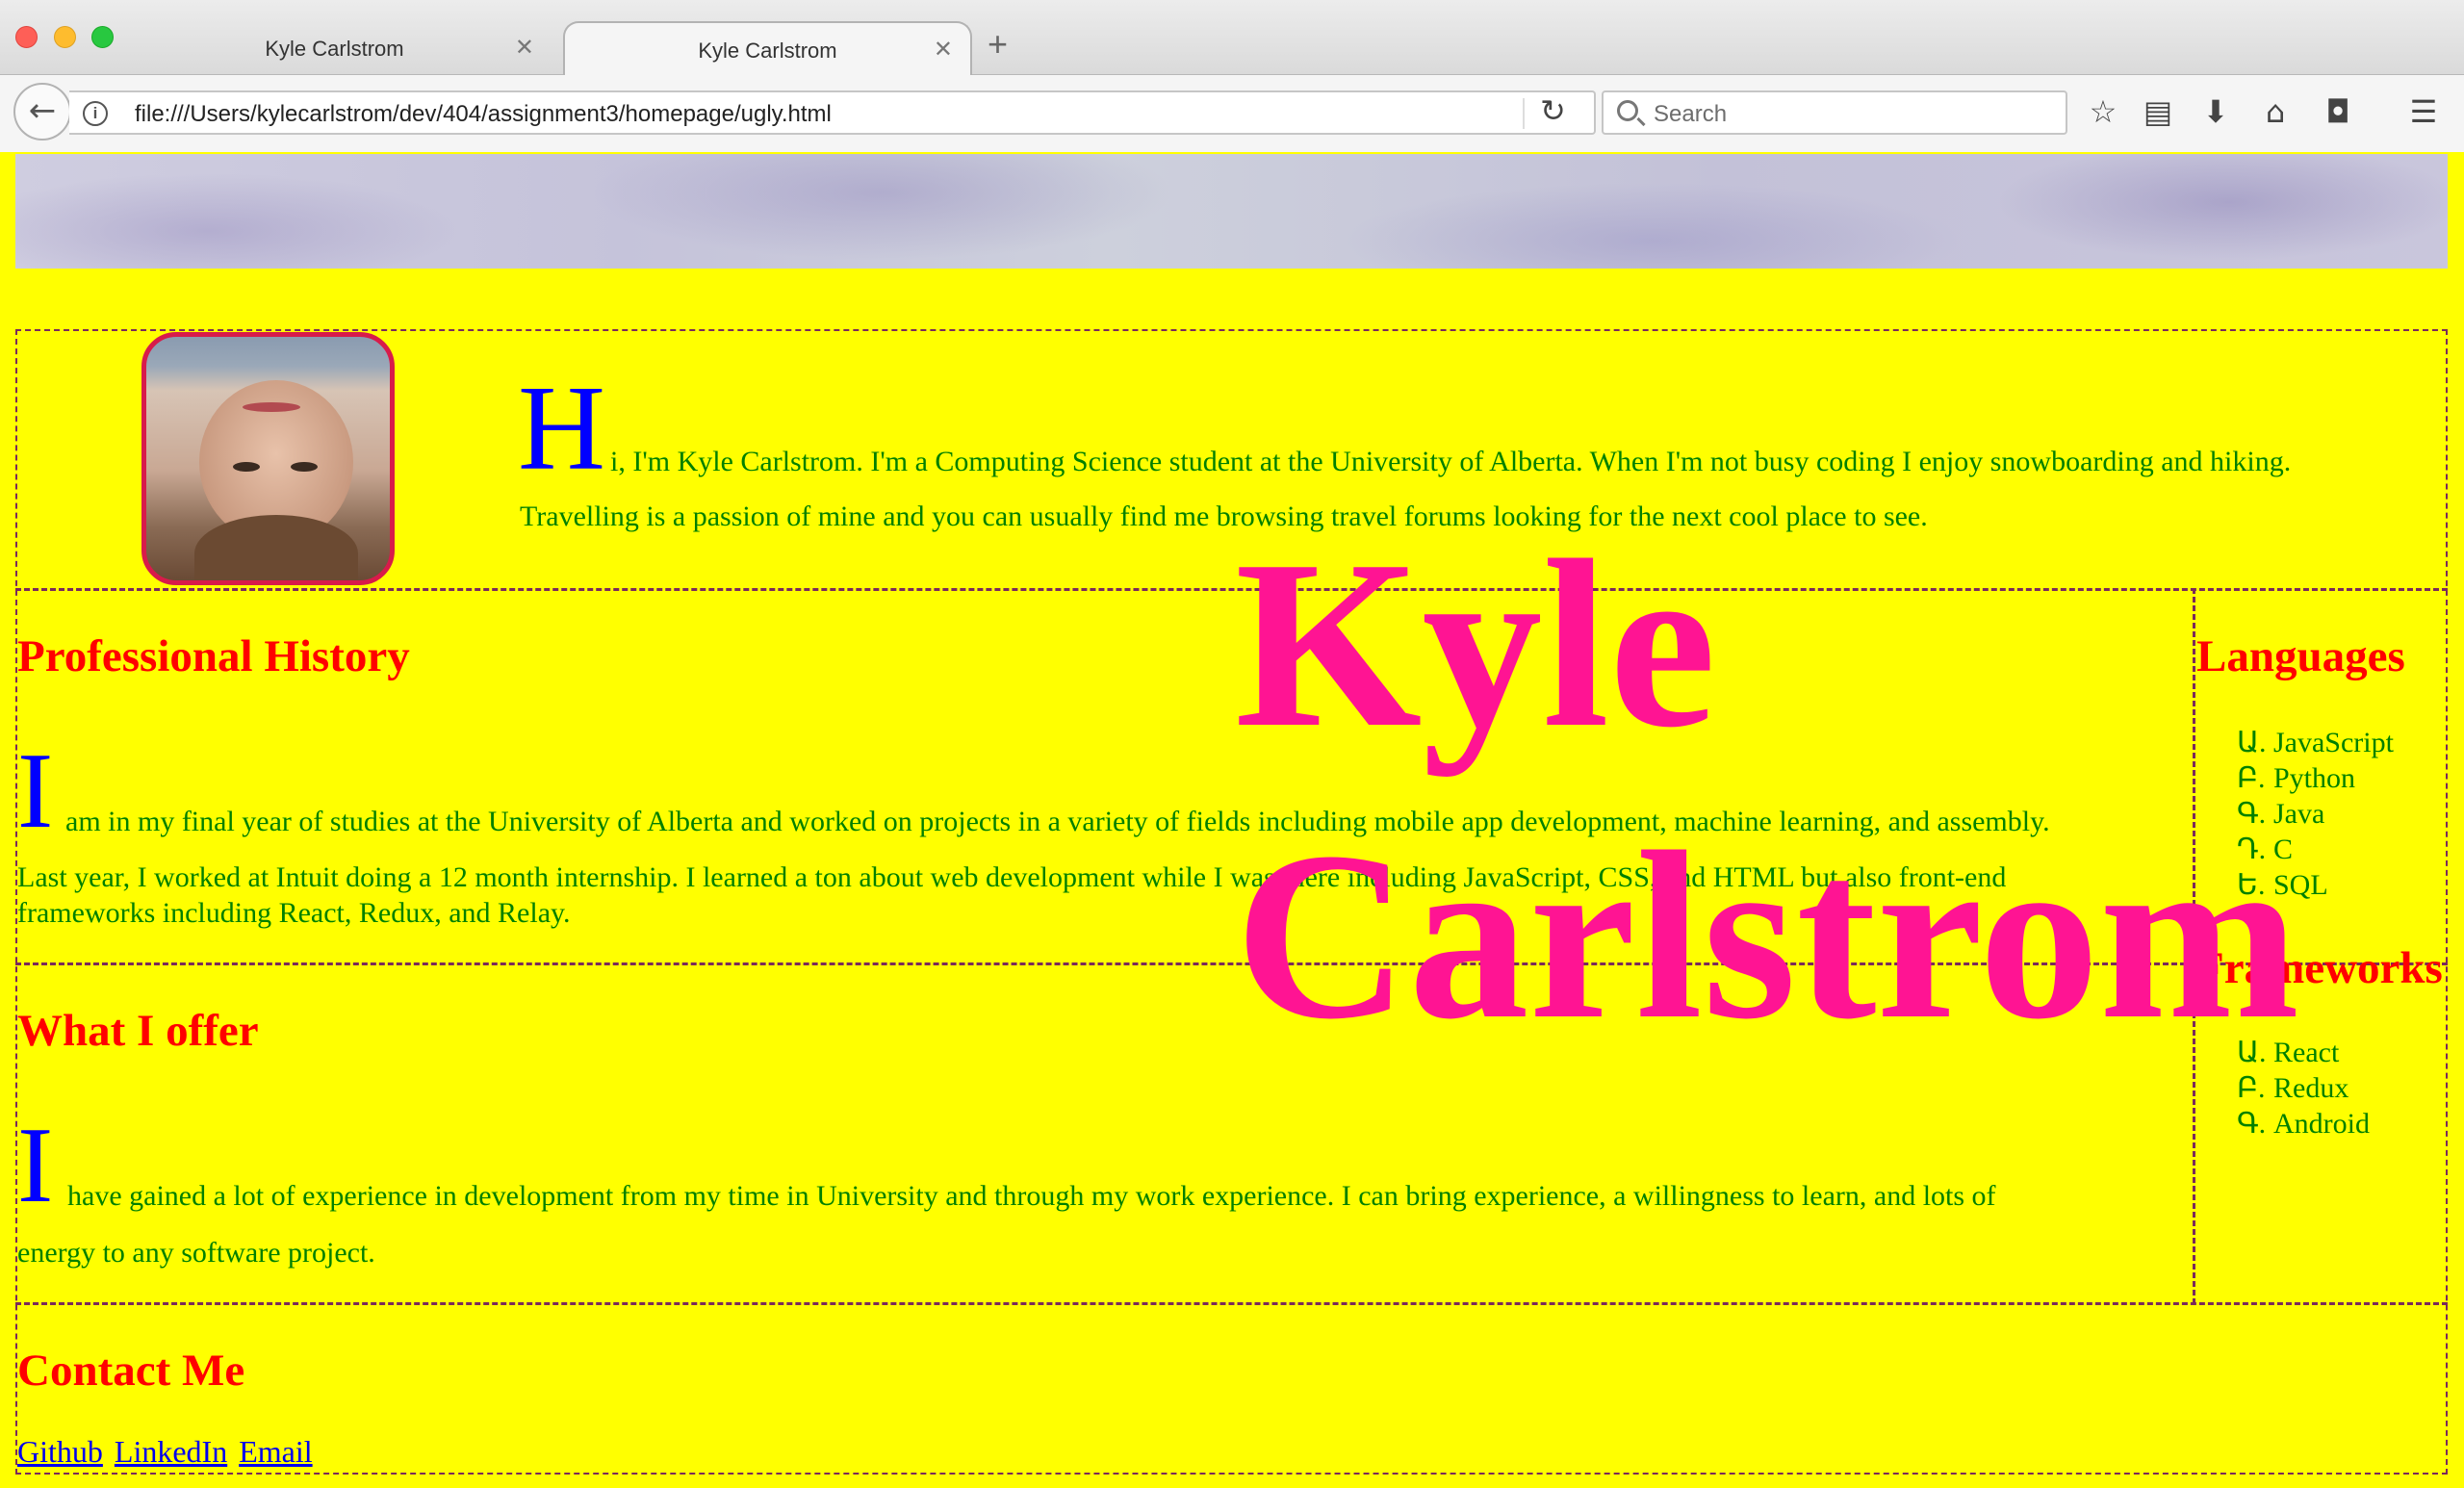  Describe the element at coordinates (95, 114) in the screenshot. I see `info-icon: i` at that location.